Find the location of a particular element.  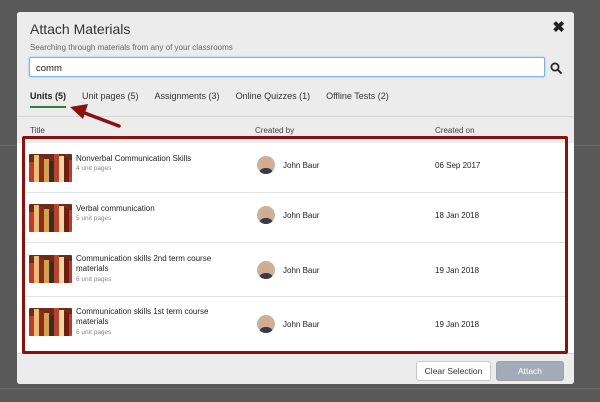

row-date: 18 Jan 2018 is located at coordinates (457, 215).